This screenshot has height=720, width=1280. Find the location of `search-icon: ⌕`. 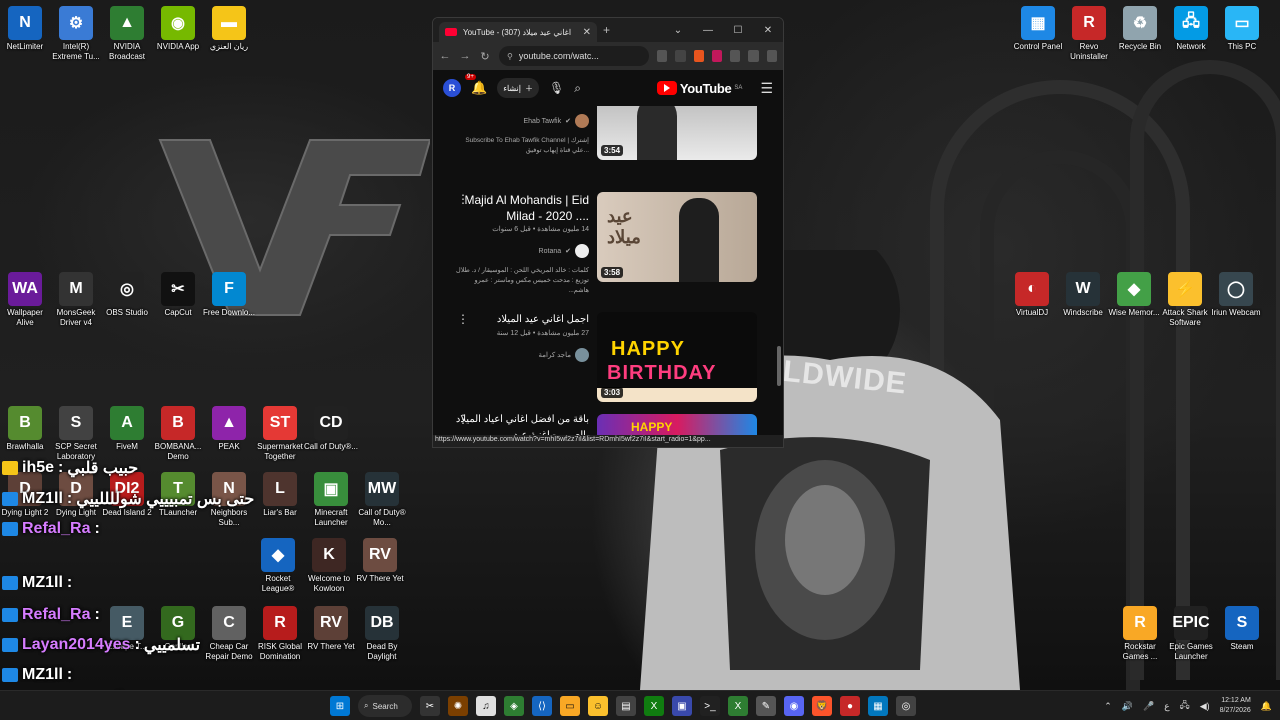

search-icon: ⌕ is located at coordinates (577, 88).